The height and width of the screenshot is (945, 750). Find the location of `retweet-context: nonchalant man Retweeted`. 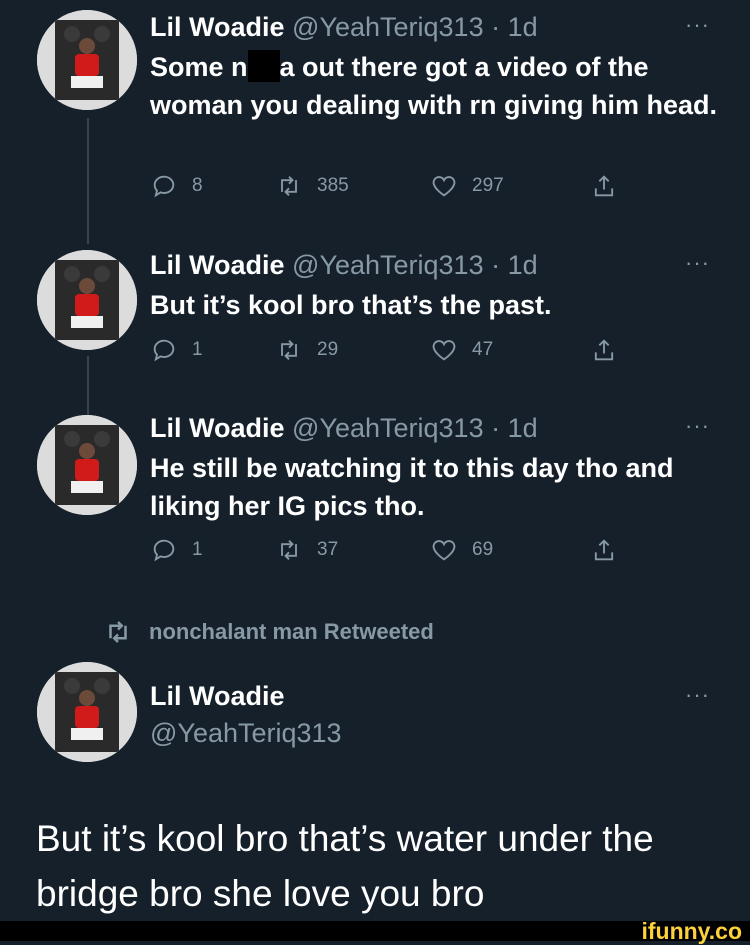

retweet-context: nonchalant man Retweeted is located at coordinates (268, 632).